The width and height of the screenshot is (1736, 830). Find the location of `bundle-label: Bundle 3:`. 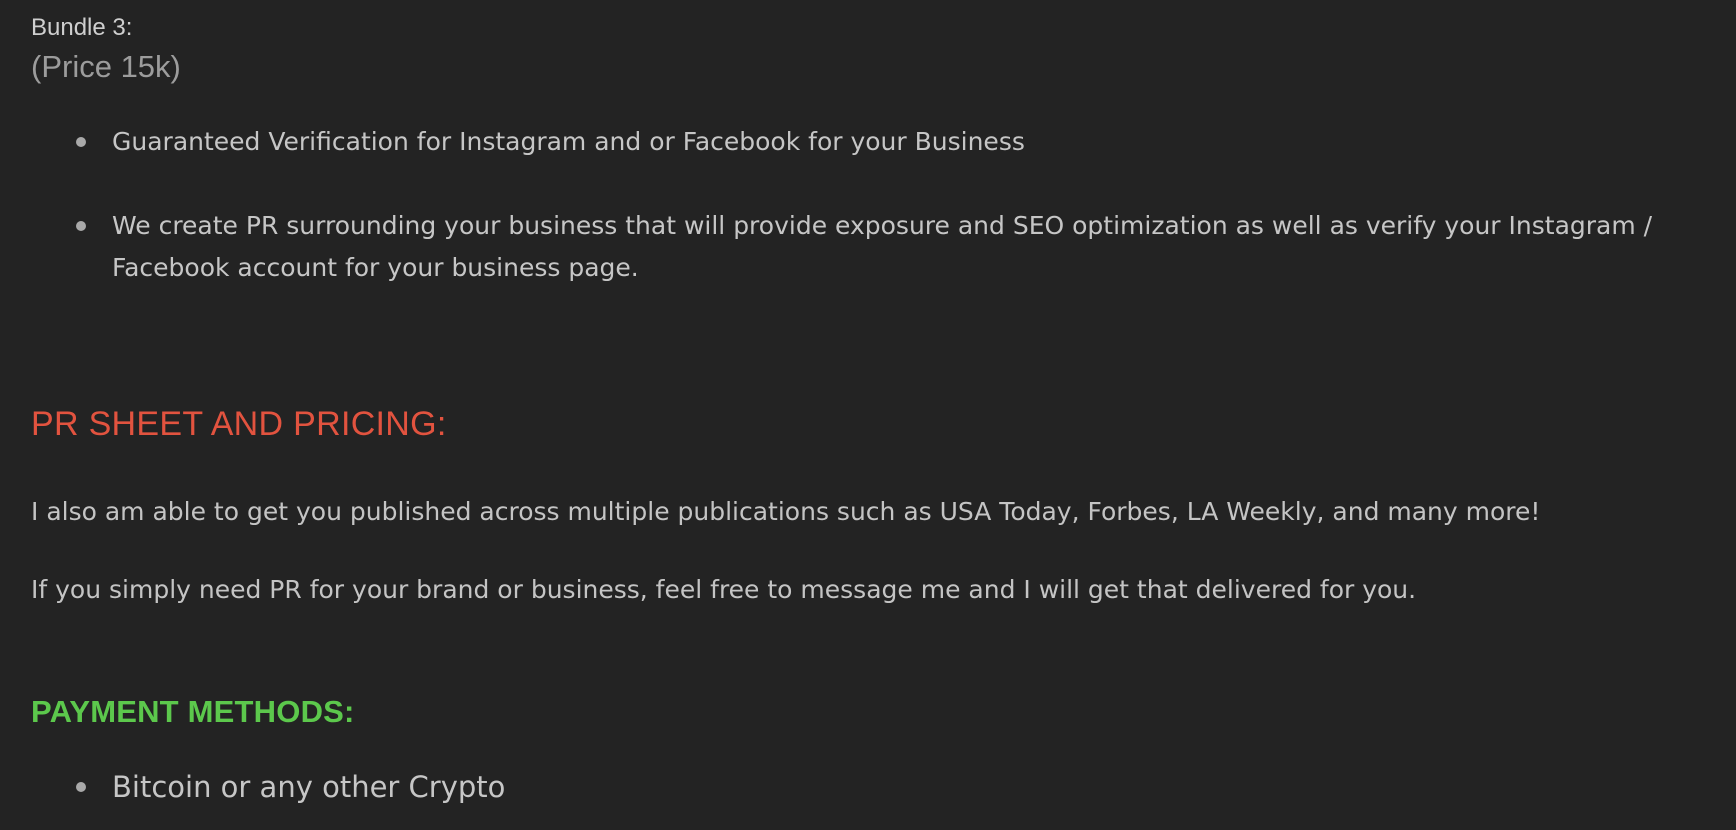

bundle-label: Bundle 3: is located at coordinates (82, 27).